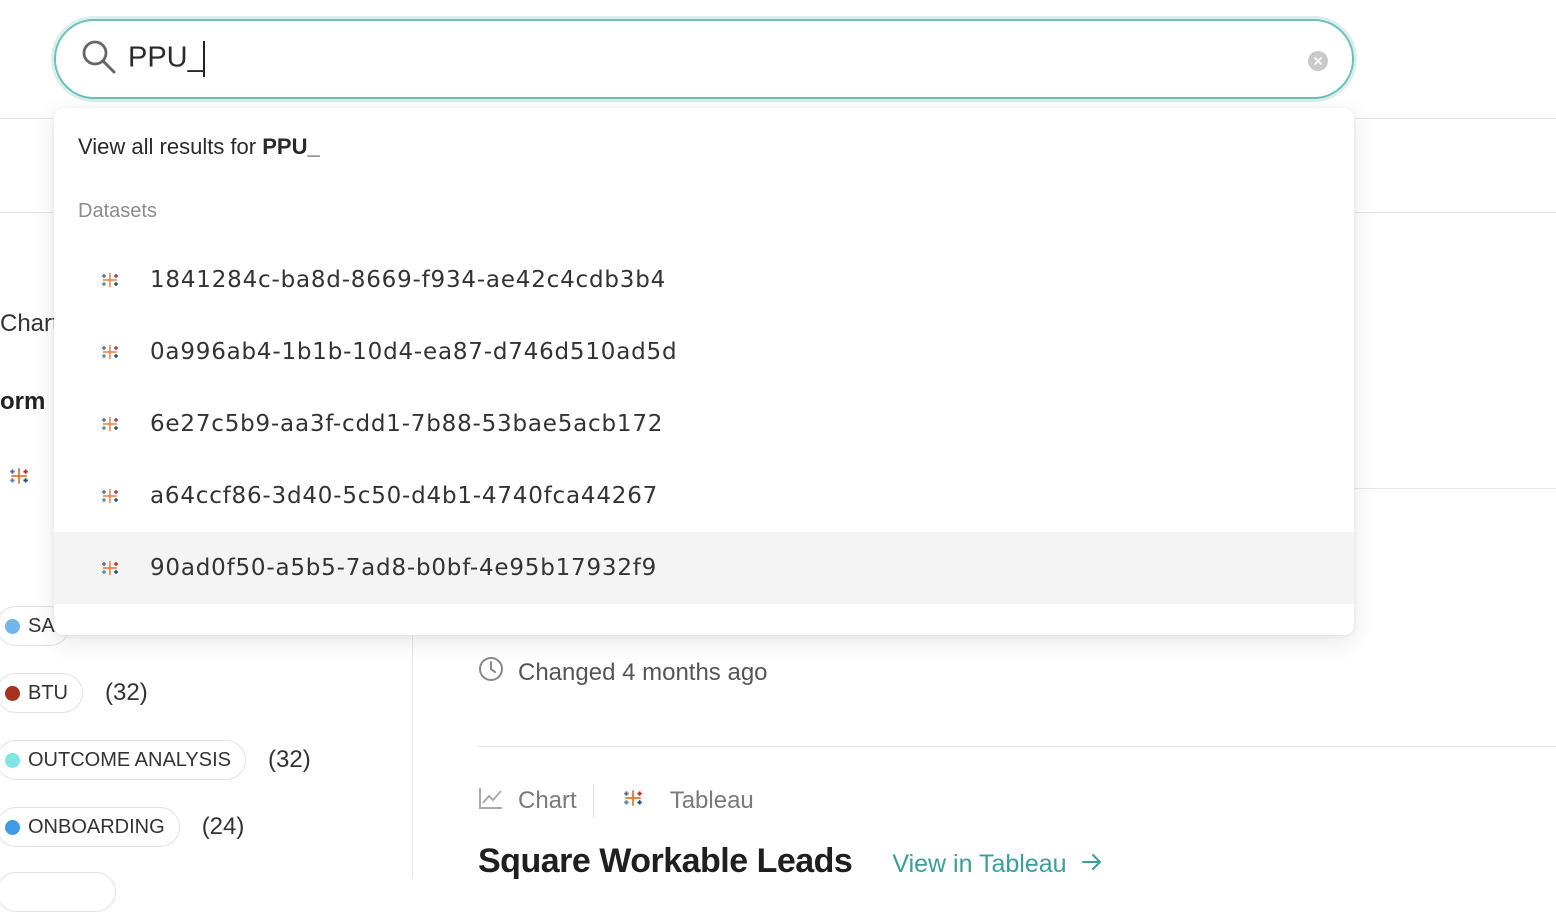  What do you see at coordinates (643, 672) in the screenshot?
I see `changed-text: Changed 4 months ago` at bounding box center [643, 672].